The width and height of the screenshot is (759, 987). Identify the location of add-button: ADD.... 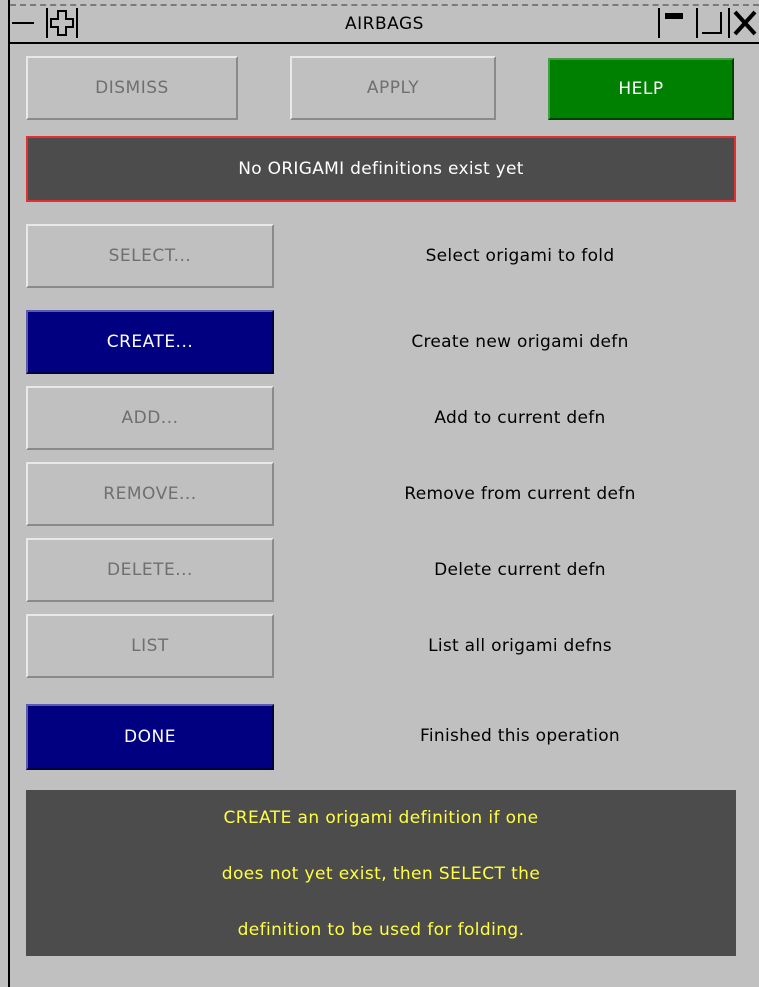
(150, 418).